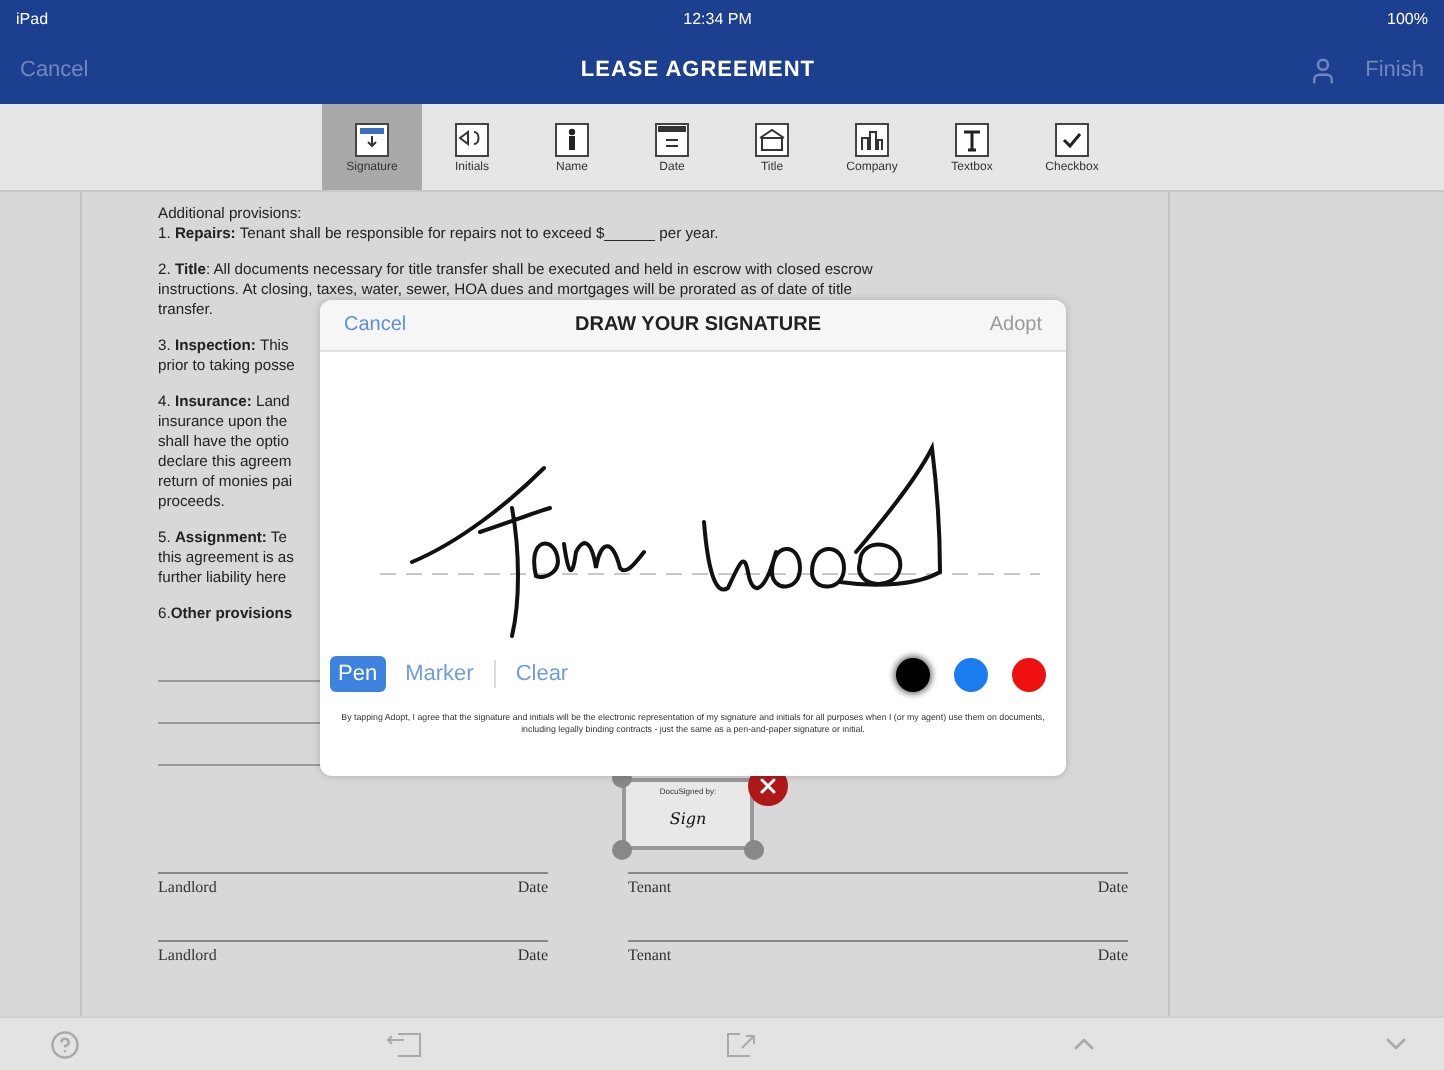 Image resolution: width=1444 pixels, height=1070 pixels. What do you see at coordinates (1322, 70) in the screenshot?
I see `person-icon` at bounding box center [1322, 70].